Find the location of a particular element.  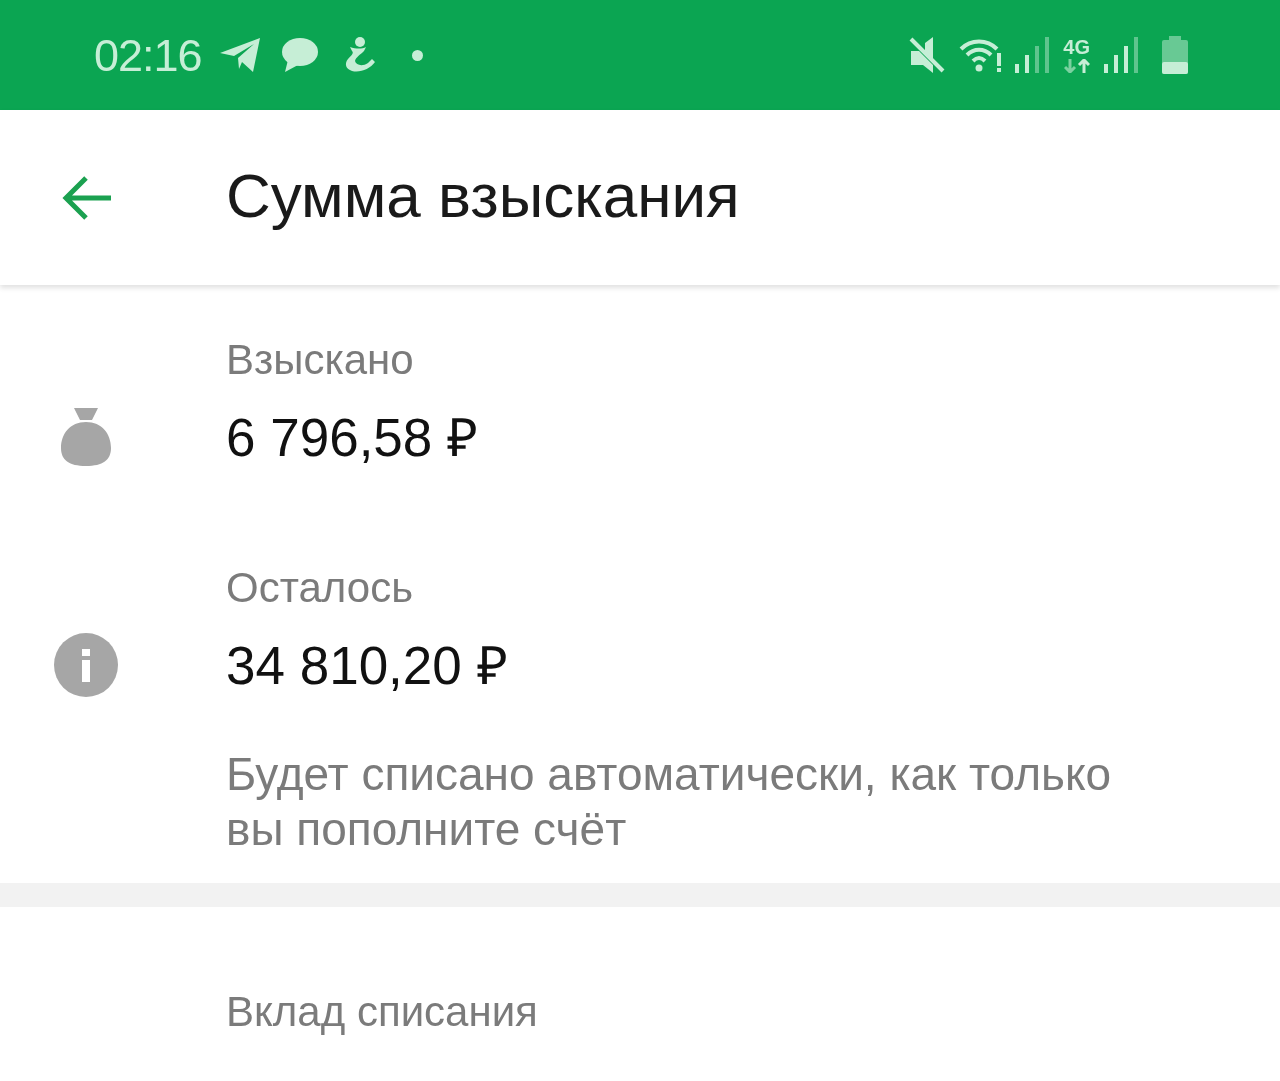

muted-speaker-icon is located at coordinates (927, 55).